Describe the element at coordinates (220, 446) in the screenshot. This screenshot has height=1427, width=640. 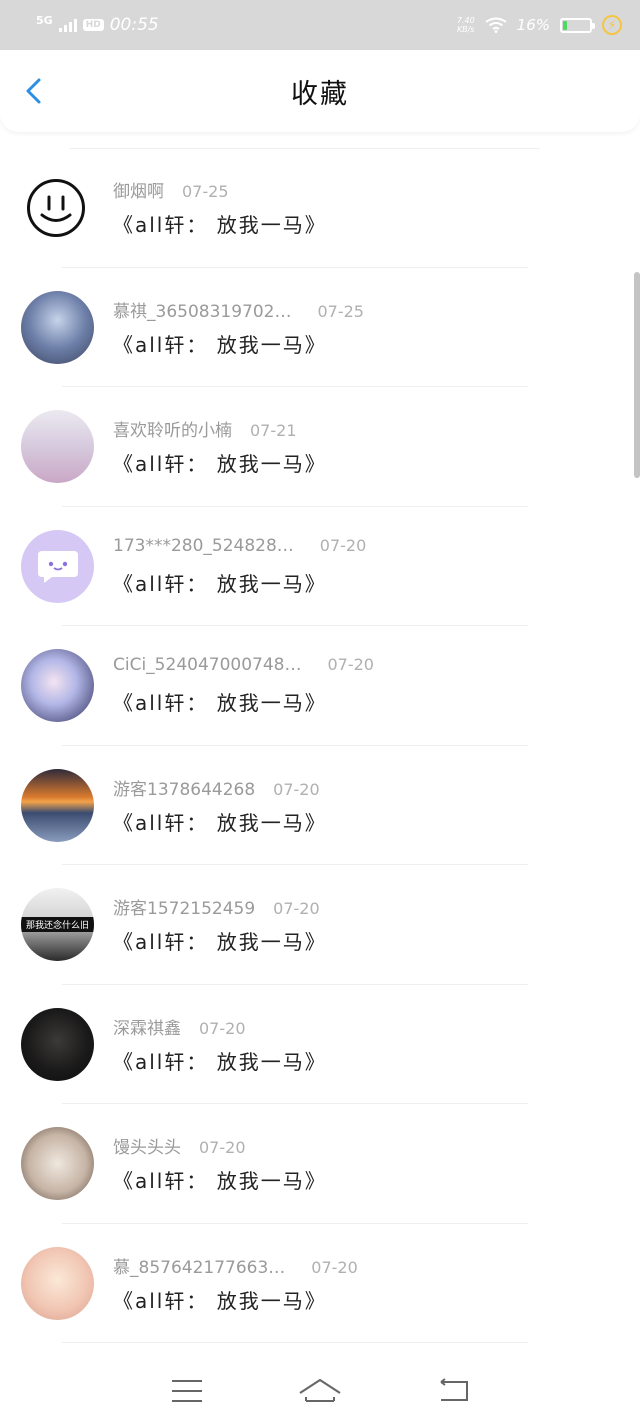
I see `item-text: 喜欢聆听的小楠 07-21 《all轩： 放我一马》` at that location.